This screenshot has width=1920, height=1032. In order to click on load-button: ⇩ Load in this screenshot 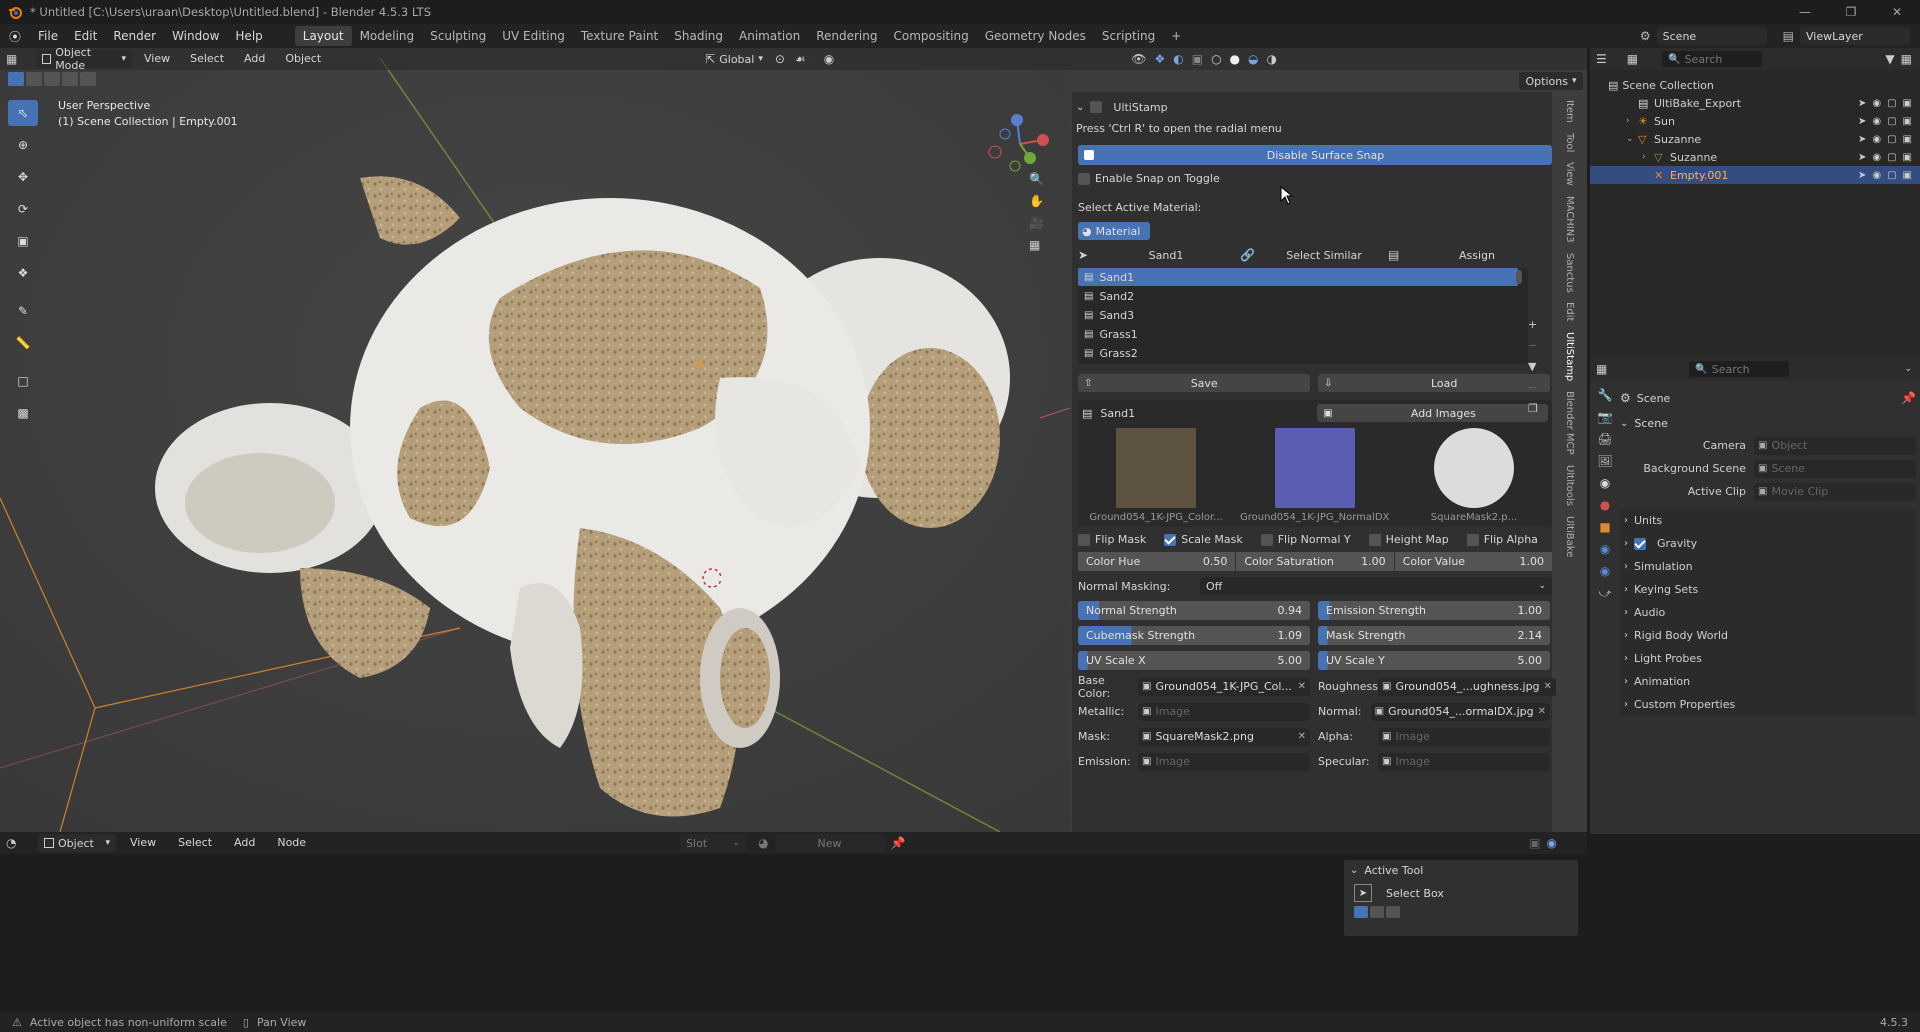, I will do `click(1434, 383)`.